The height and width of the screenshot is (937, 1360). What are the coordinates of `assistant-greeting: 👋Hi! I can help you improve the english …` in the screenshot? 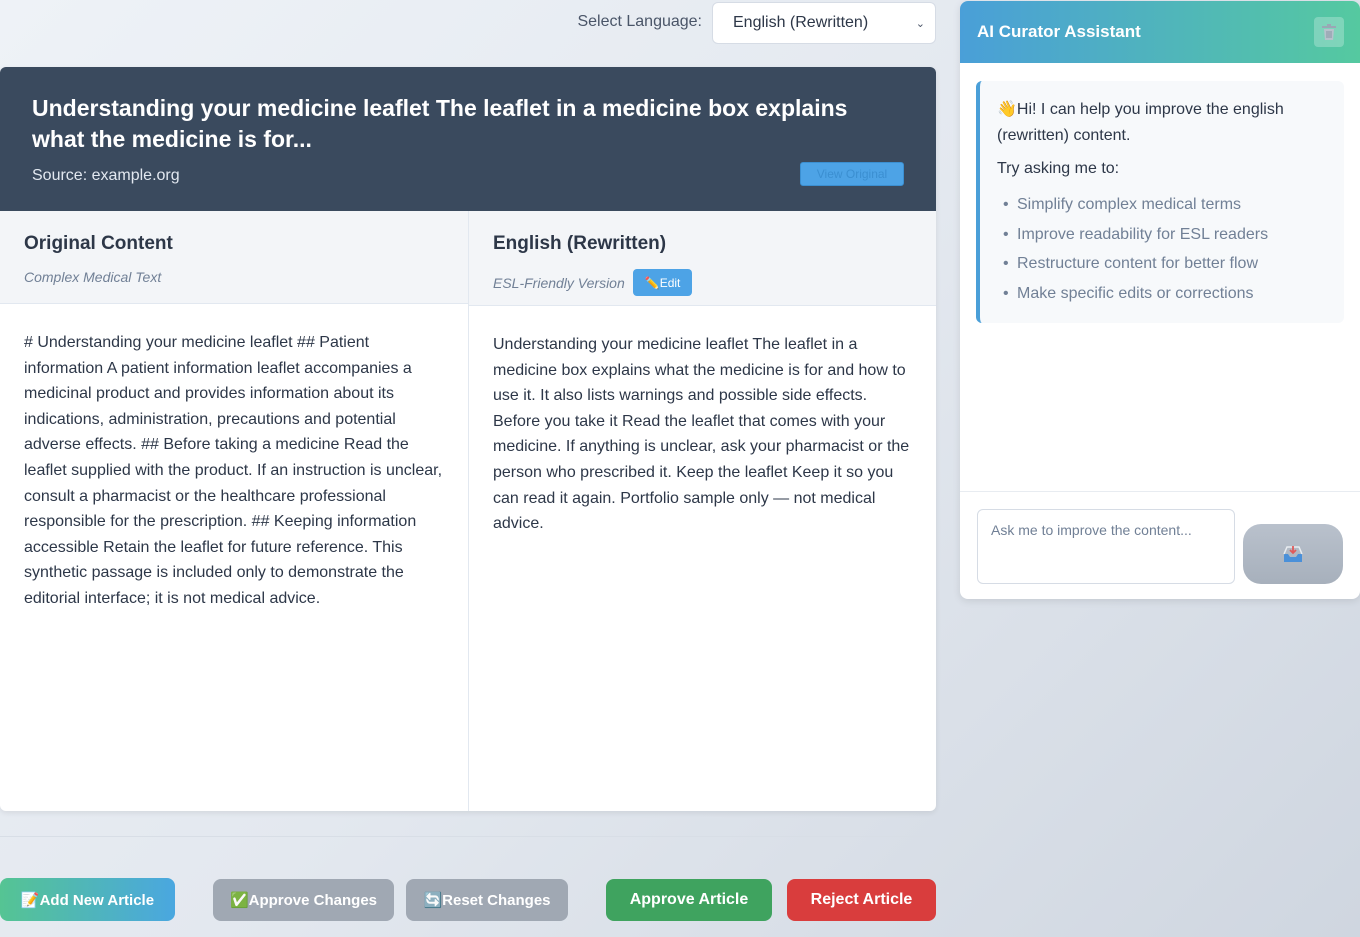 It's located at (1140, 122).